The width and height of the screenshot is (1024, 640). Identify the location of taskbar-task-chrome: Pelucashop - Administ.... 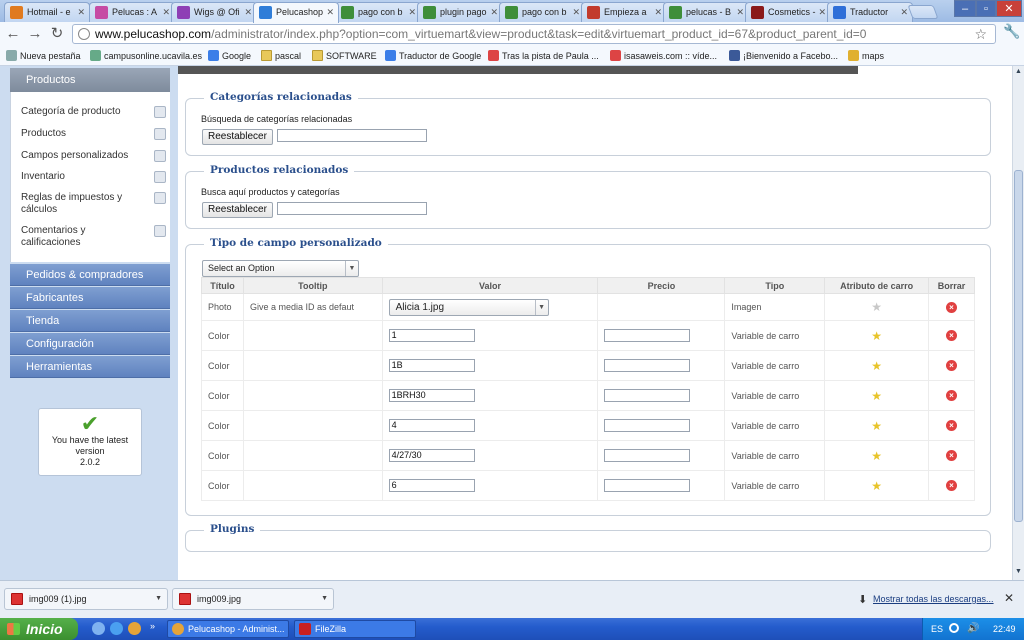
(228, 629).